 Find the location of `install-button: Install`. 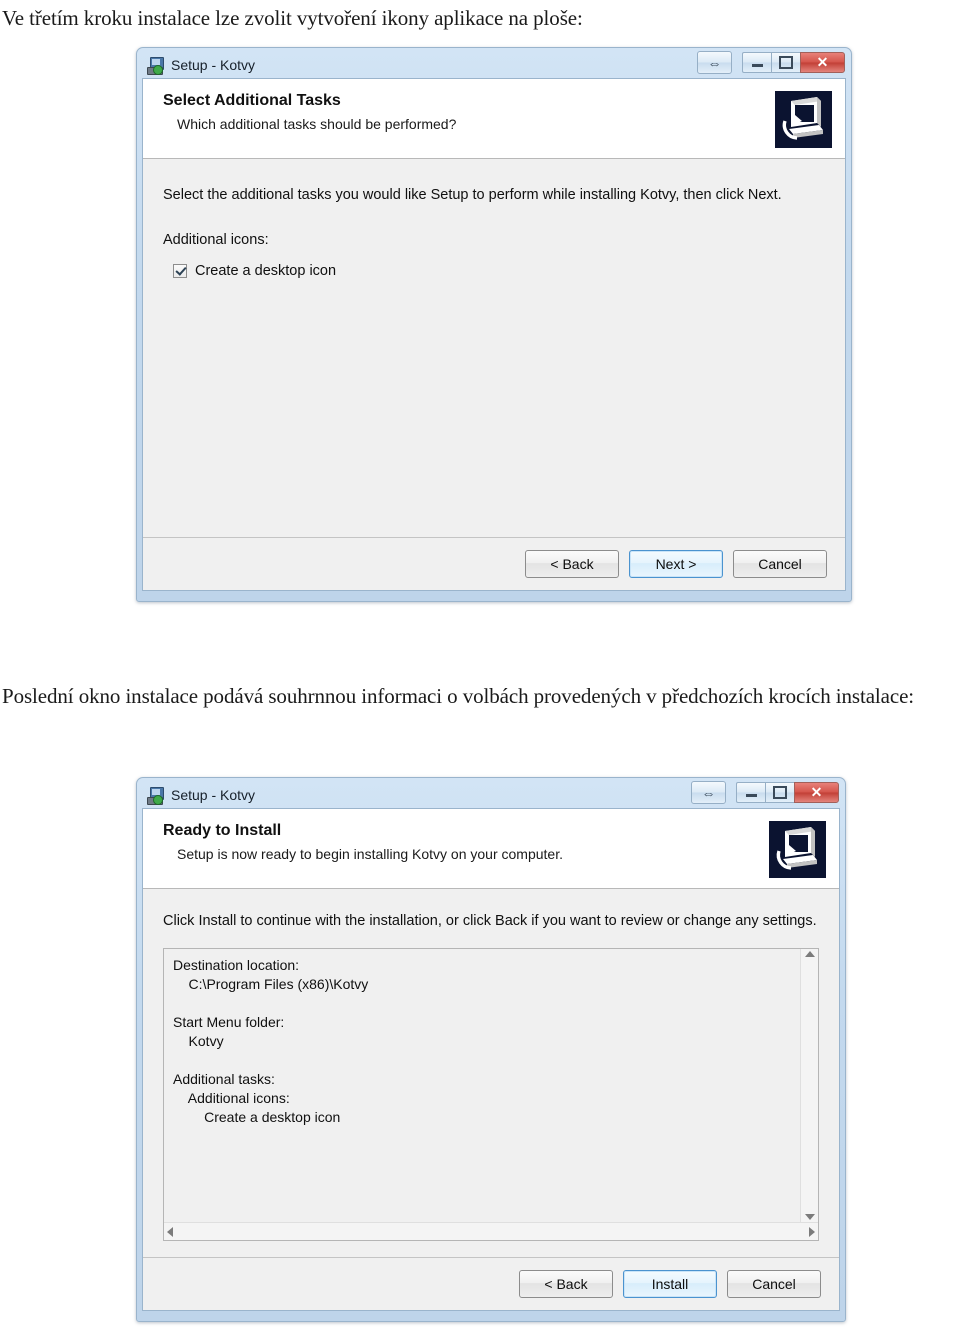

install-button: Install is located at coordinates (670, 1284).